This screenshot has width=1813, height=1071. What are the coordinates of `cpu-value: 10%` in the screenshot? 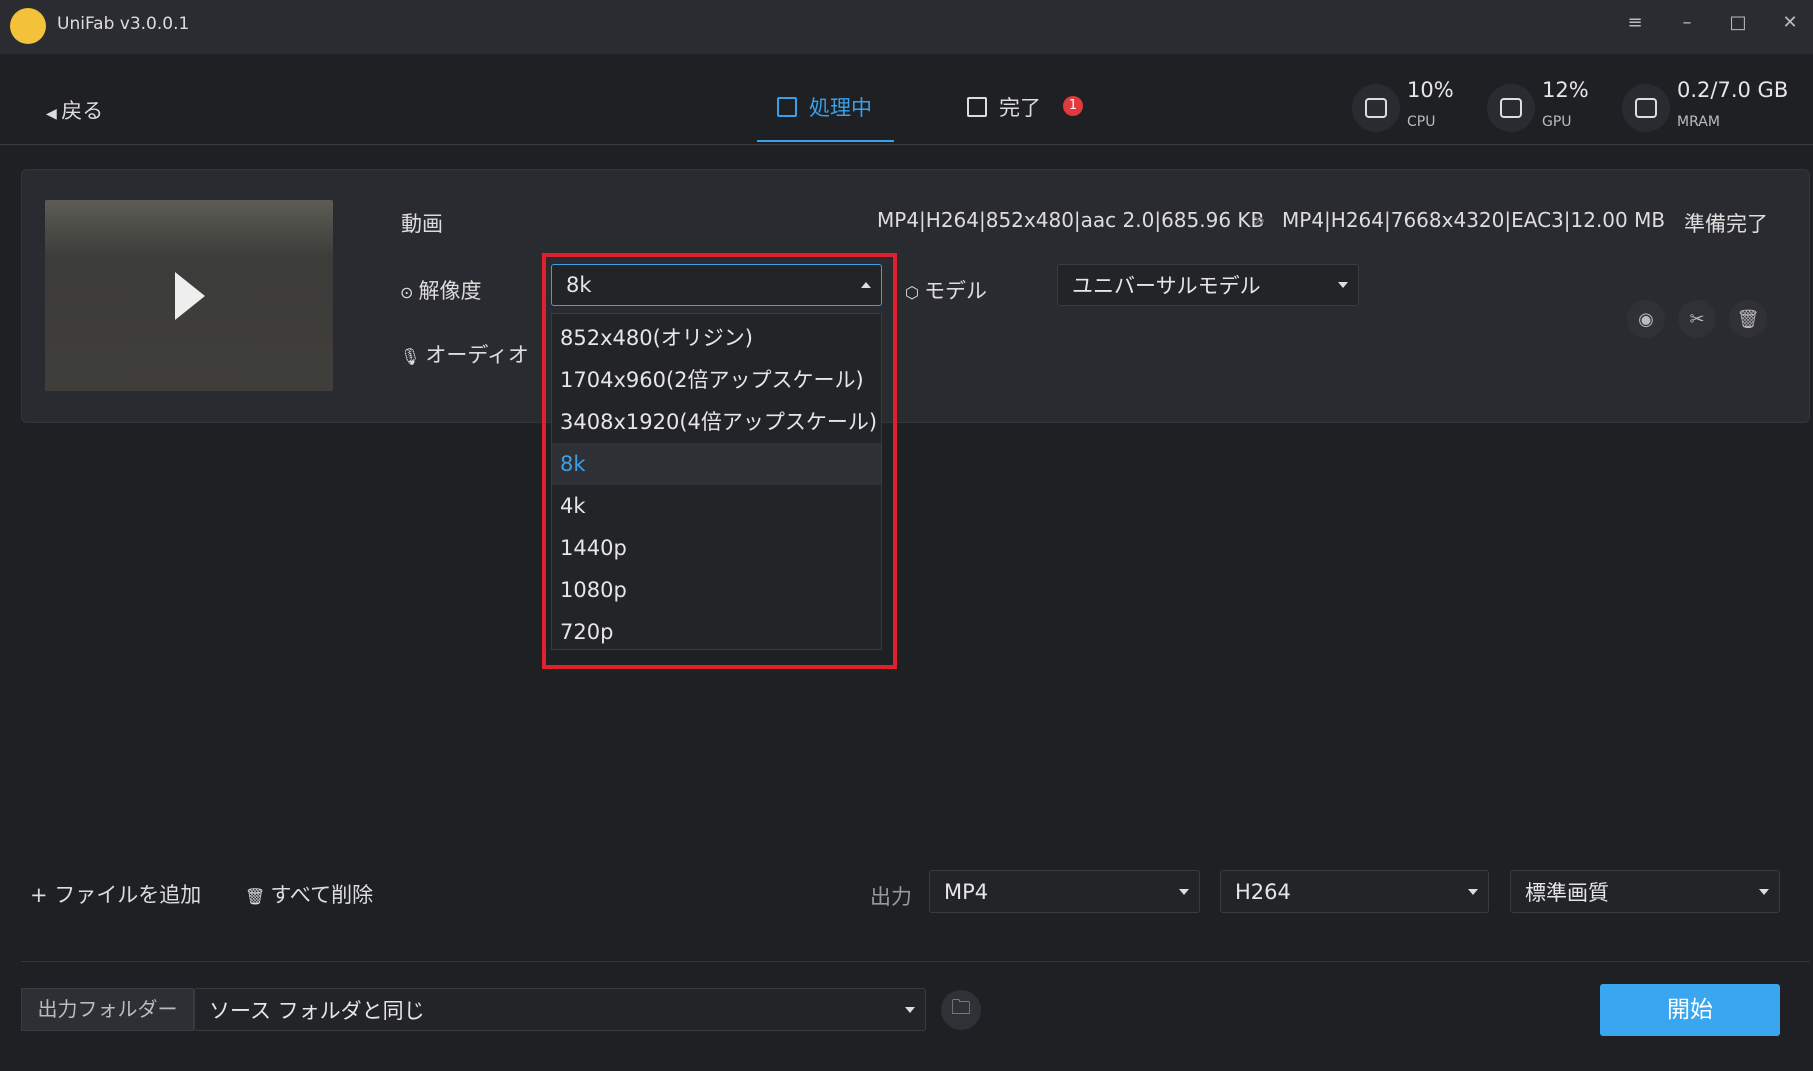 It's located at (1430, 90).